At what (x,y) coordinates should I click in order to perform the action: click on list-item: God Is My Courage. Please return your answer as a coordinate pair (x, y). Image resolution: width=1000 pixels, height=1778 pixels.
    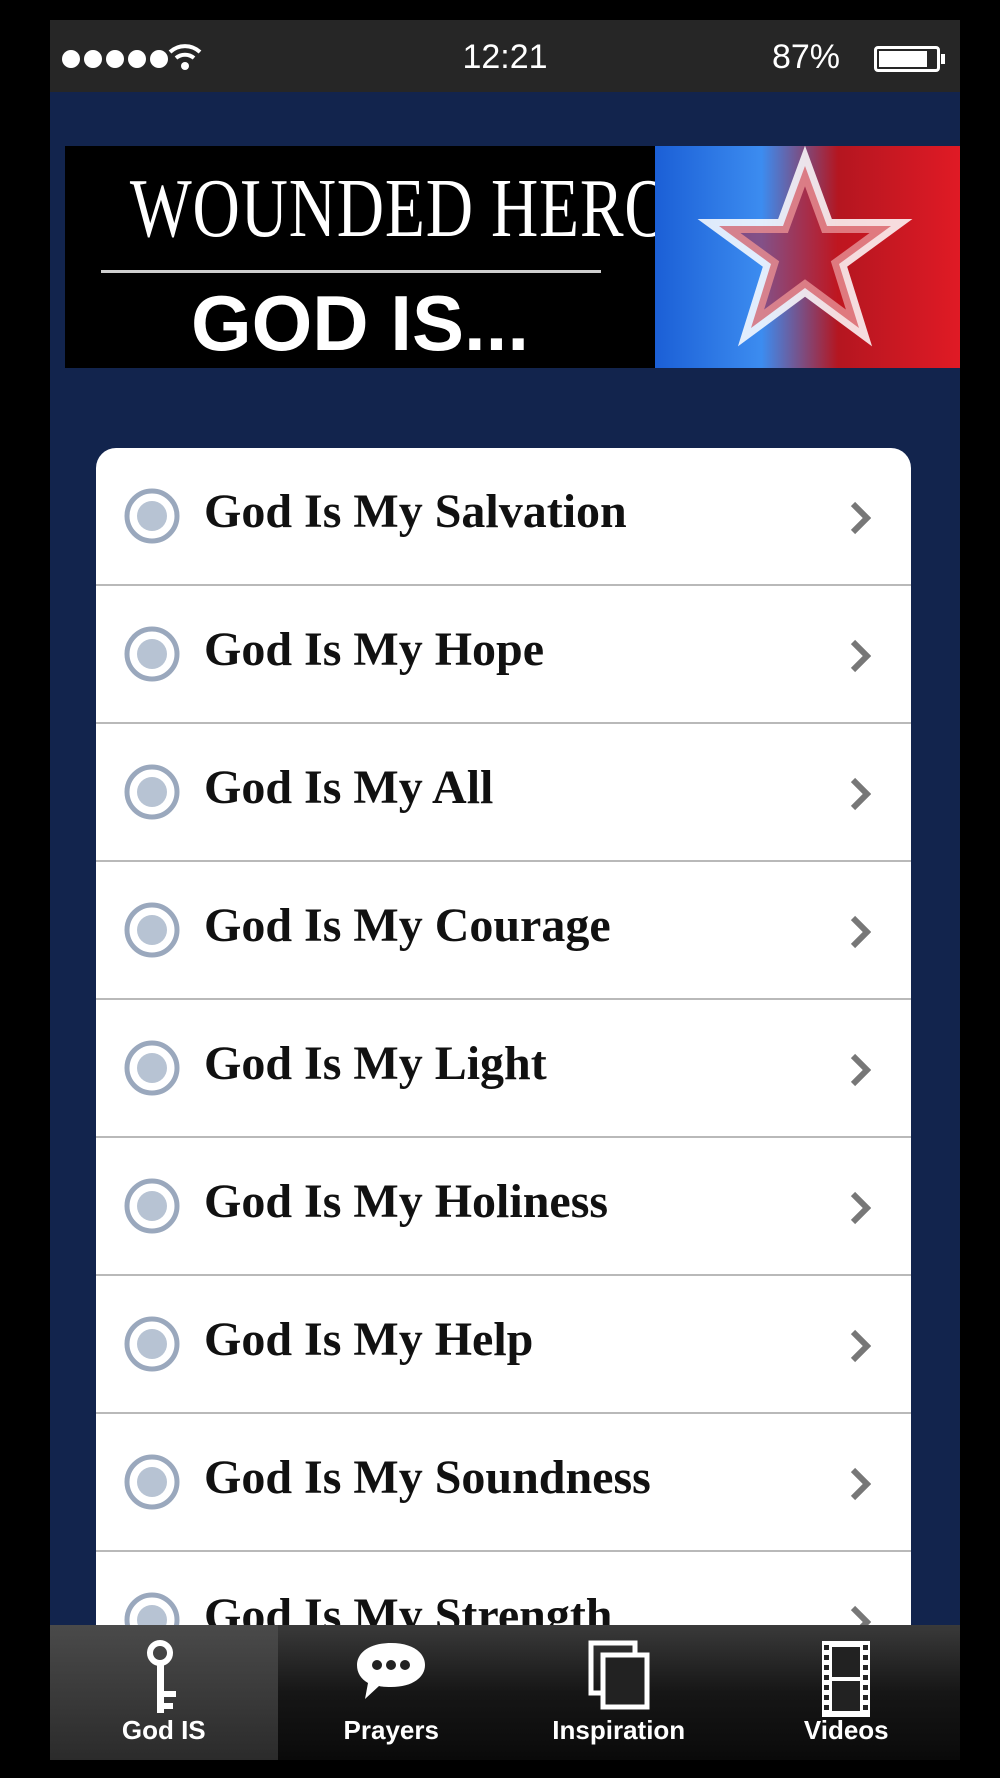
    Looking at the image, I should click on (503, 931).